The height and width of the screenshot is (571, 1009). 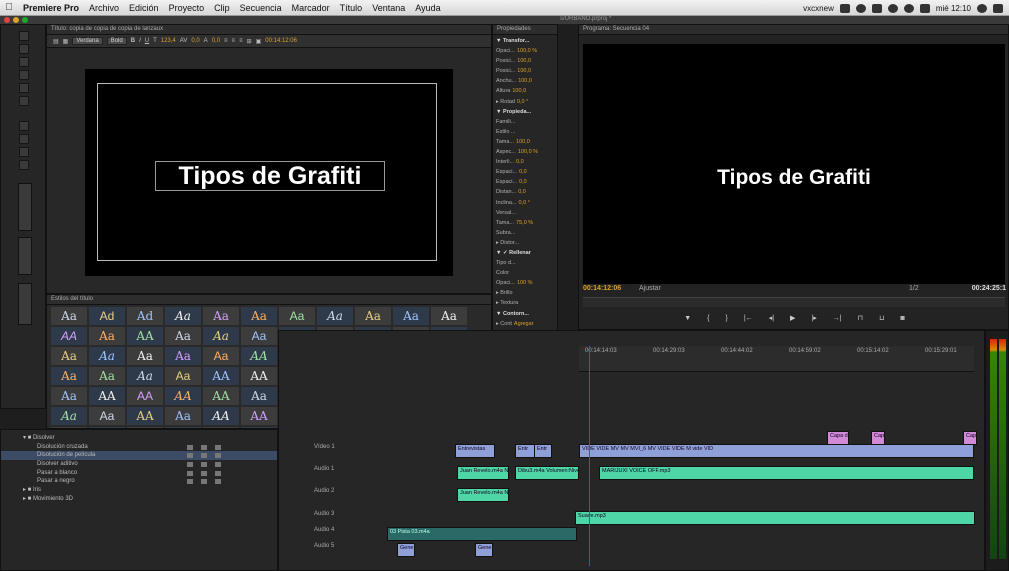 What do you see at coordinates (25, 207) in the screenshot?
I see `align-panel` at bounding box center [25, 207].